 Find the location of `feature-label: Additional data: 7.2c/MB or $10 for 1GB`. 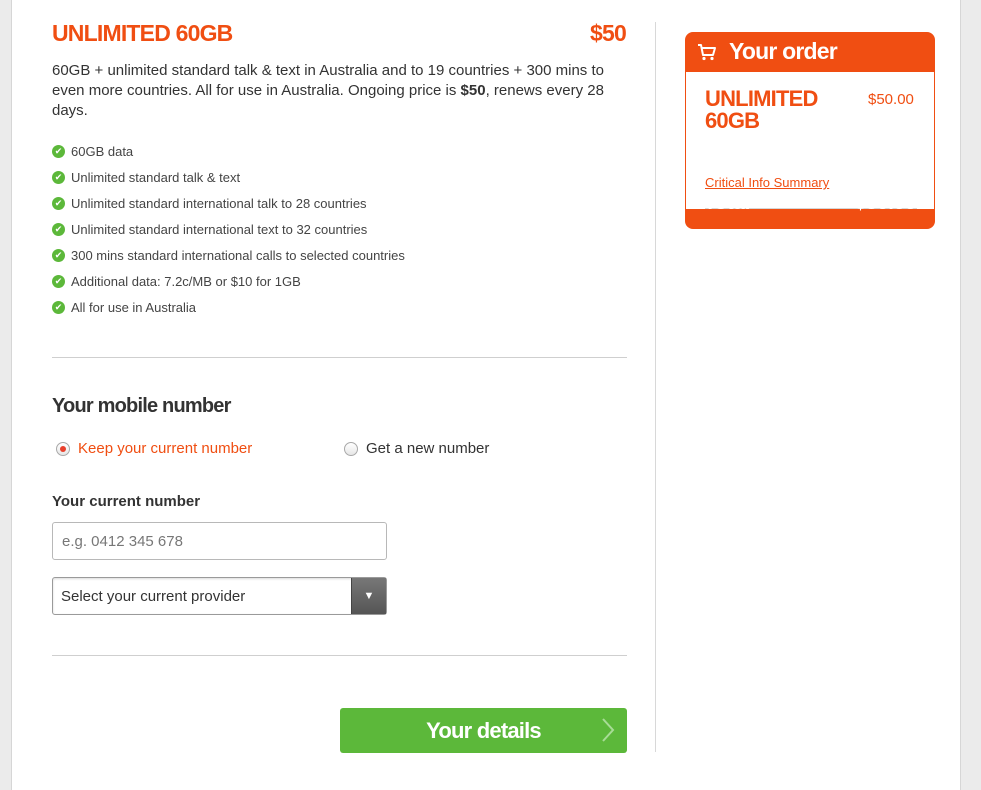

feature-label: Additional data: 7.2c/MB or $10 for 1GB is located at coordinates (186, 281).